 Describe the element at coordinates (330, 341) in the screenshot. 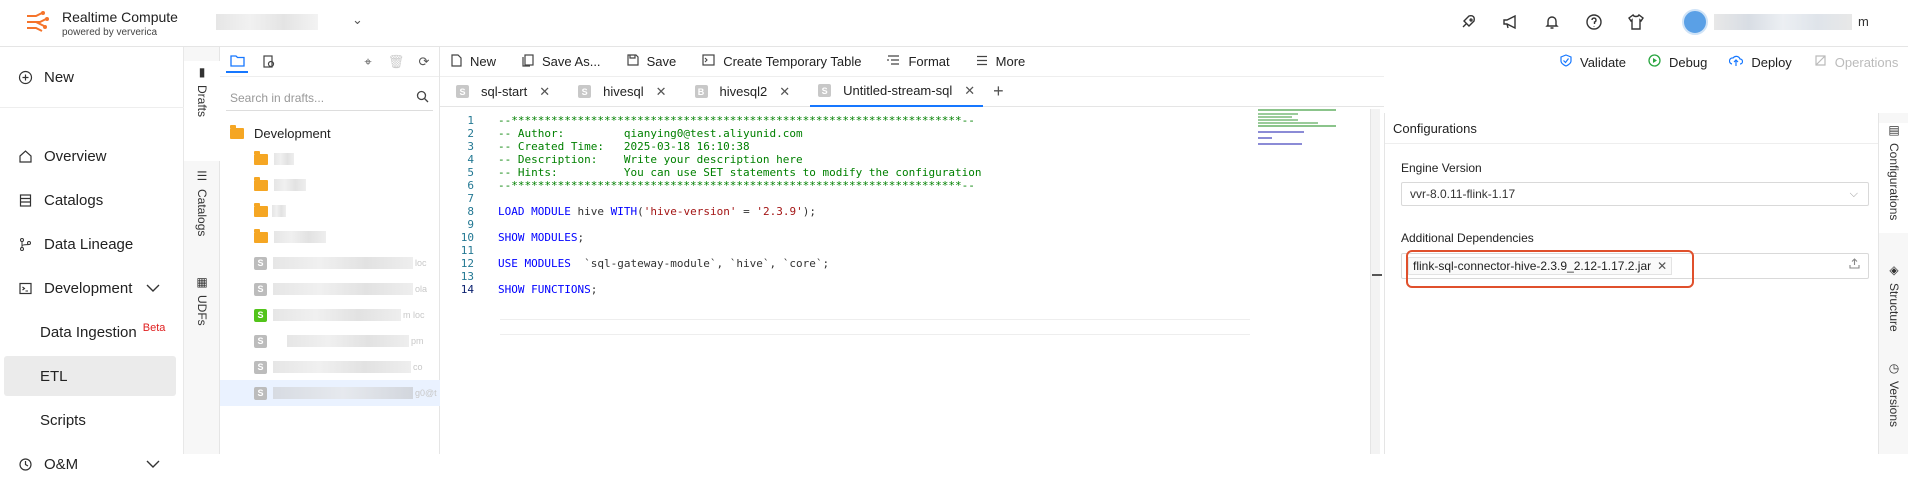

I see `tree-file: Spm` at that location.